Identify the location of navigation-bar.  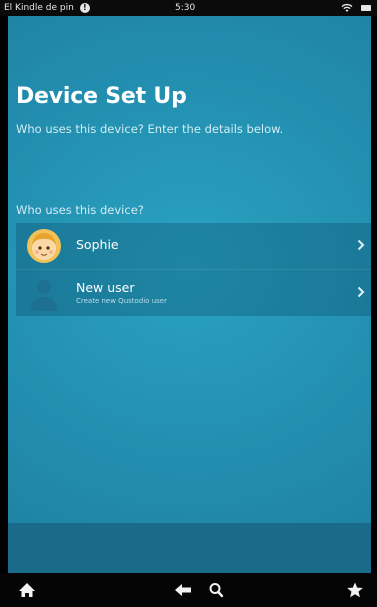
(188, 590).